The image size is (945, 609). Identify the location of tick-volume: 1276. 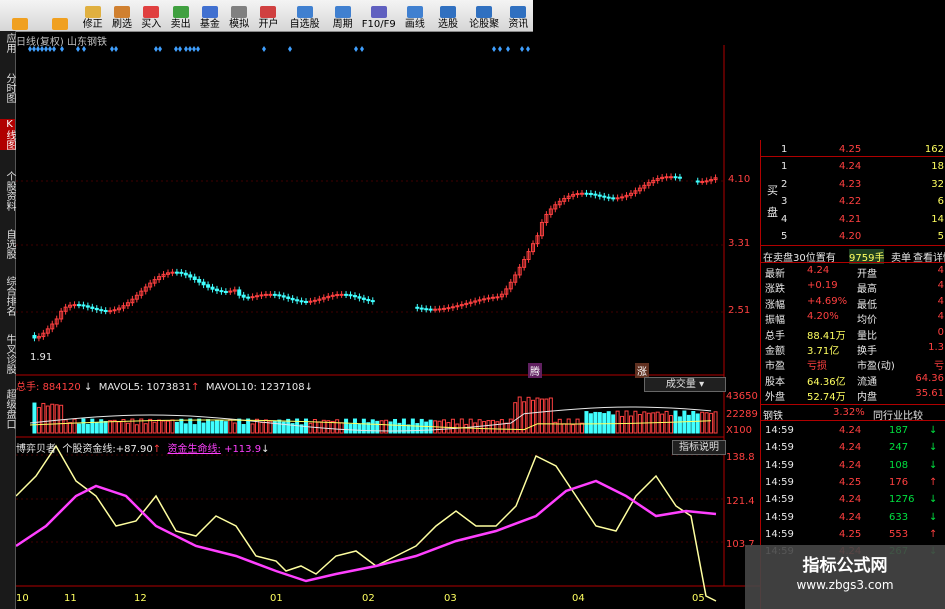
(902, 500).